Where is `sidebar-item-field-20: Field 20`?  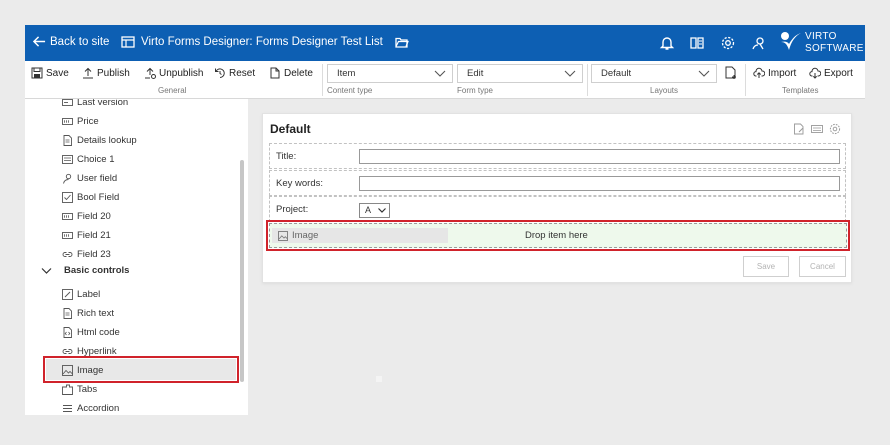 sidebar-item-field-20: Field 20 is located at coordinates (86, 216).